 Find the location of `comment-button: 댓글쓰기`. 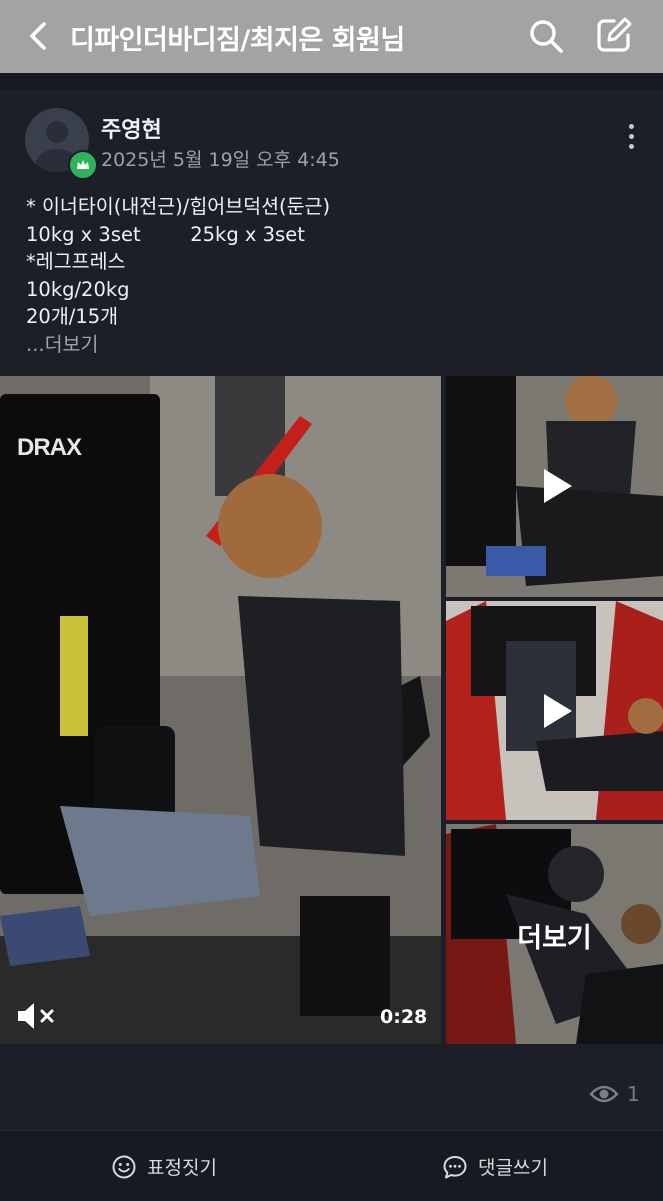

comment-button: 댓글쓰기 is located at coordinates (495, 1166).